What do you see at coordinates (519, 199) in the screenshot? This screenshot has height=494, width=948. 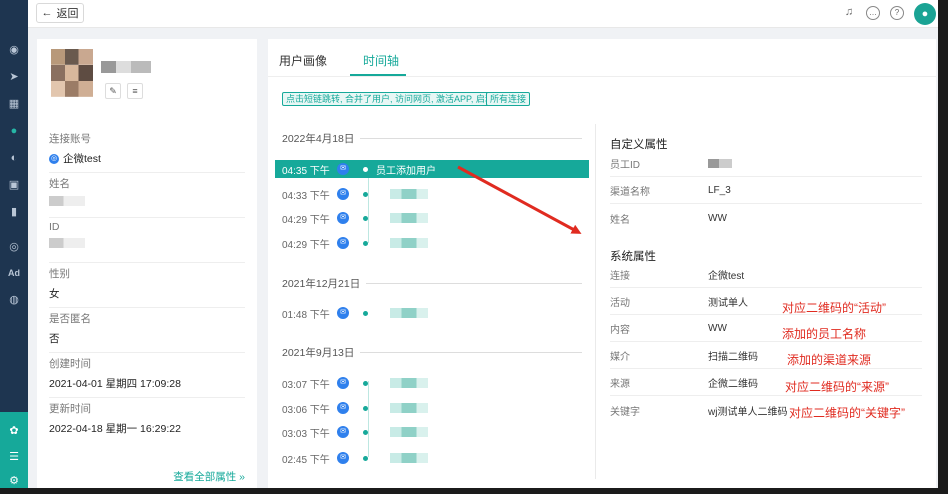 I see `annotation-arrow` at bounding box center [519, 199].